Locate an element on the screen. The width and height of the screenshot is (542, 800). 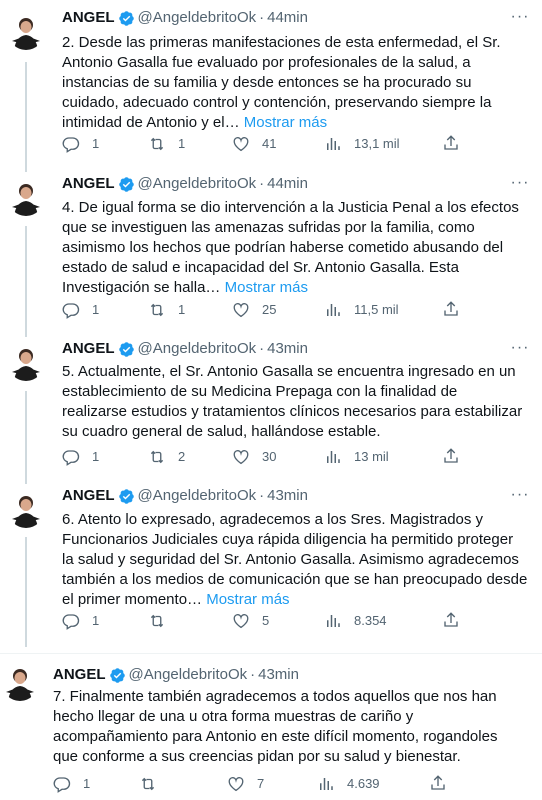
views-button: 4.639 is located at coordinates (348, 784).